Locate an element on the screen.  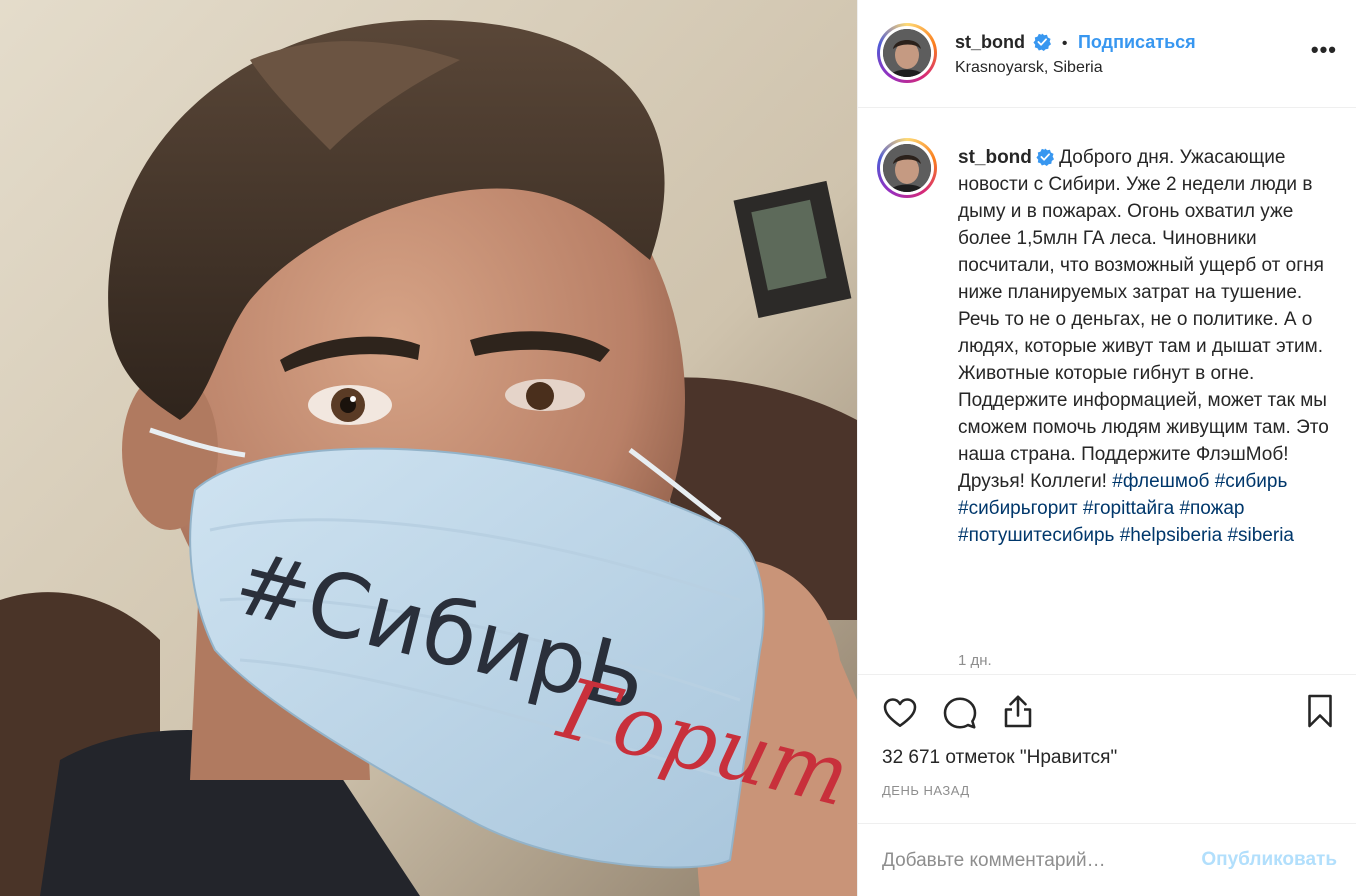
avatar-image is located at coordinates (907, 53).